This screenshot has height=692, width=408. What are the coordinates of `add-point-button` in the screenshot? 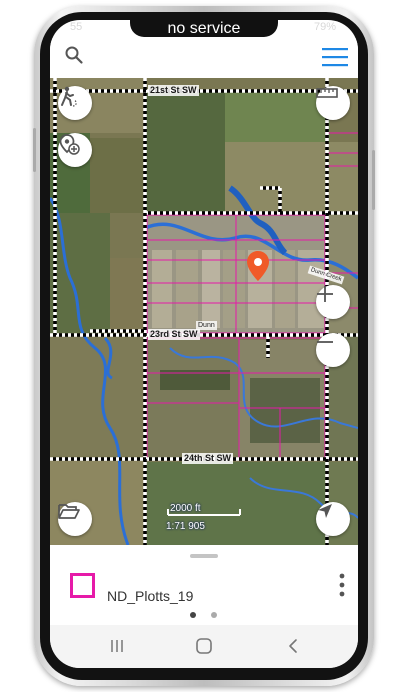 It's located at (75, 150).